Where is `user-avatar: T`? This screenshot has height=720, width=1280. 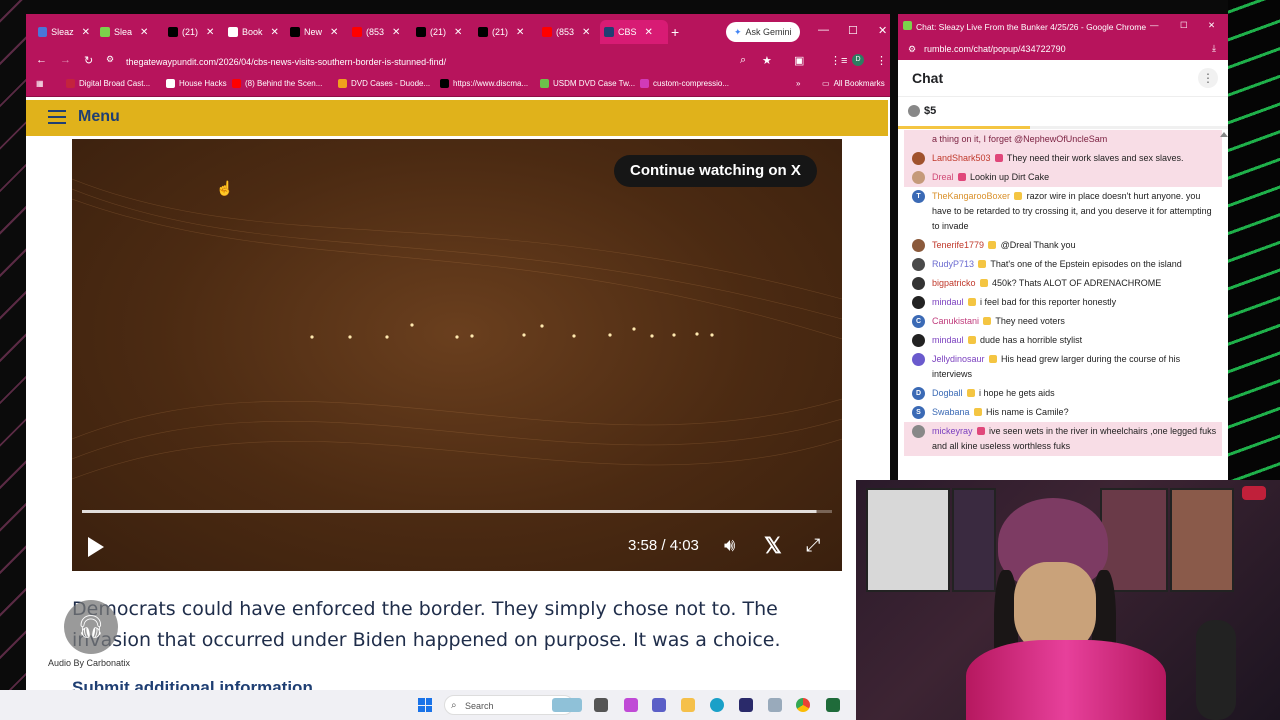
user-avatar: T is located at coordinates (918, 196).